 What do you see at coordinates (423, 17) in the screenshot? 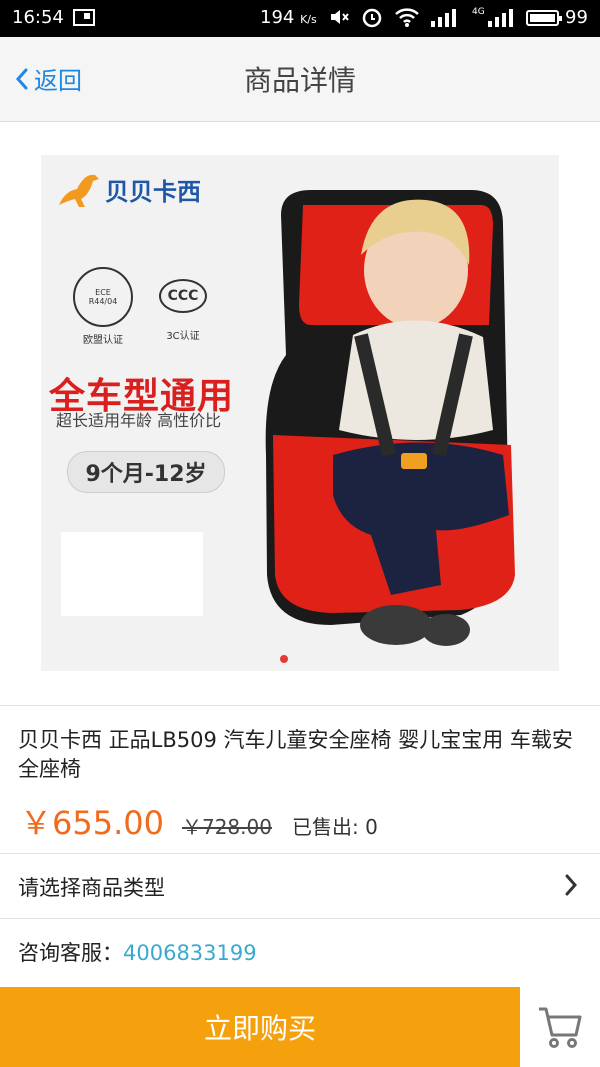
I see `status-icons: 4G` at bounding box center [423, 17].